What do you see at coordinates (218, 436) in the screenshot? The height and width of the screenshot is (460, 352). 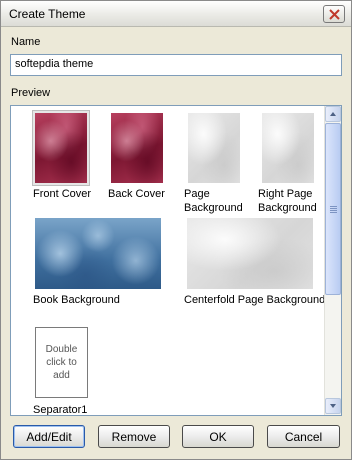 I see `ok-button: OK` at bounding box center [218, 436].